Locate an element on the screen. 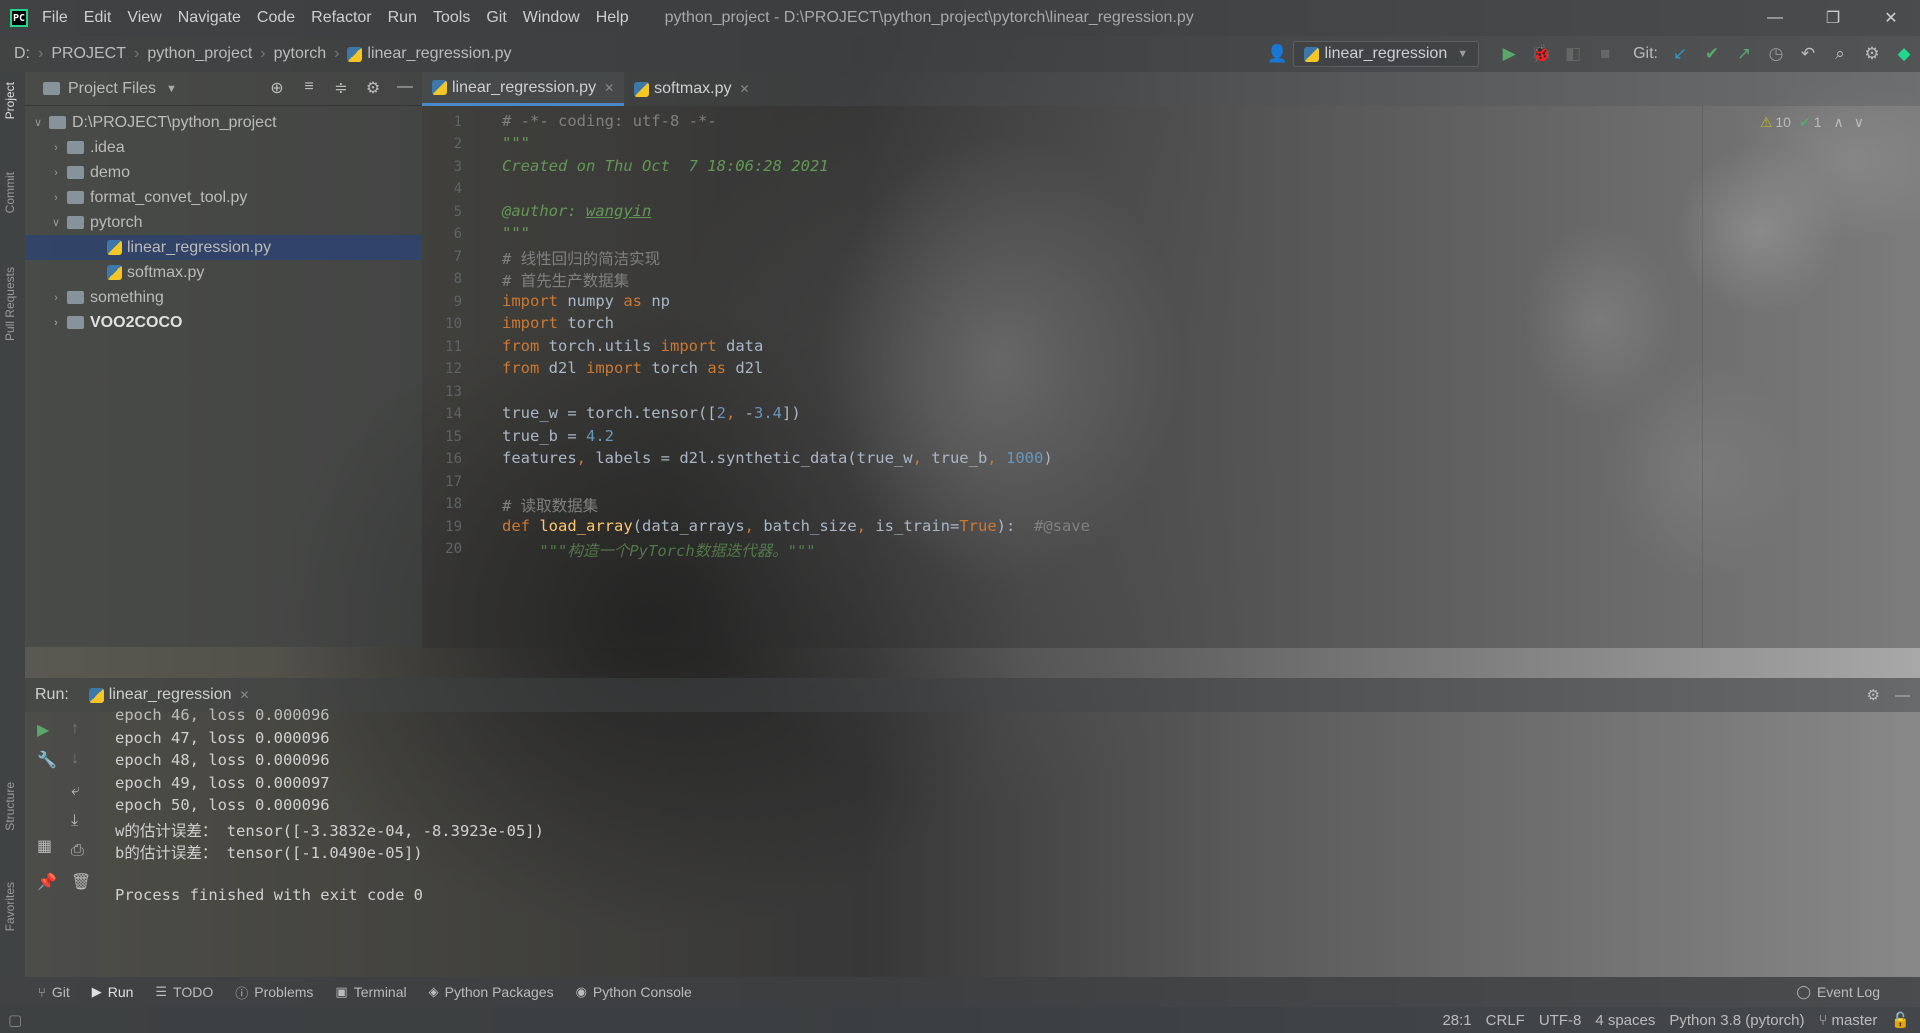 The image size is (1920, 1033). rerun-icon: ▶ is located at coordinates (43, 730).